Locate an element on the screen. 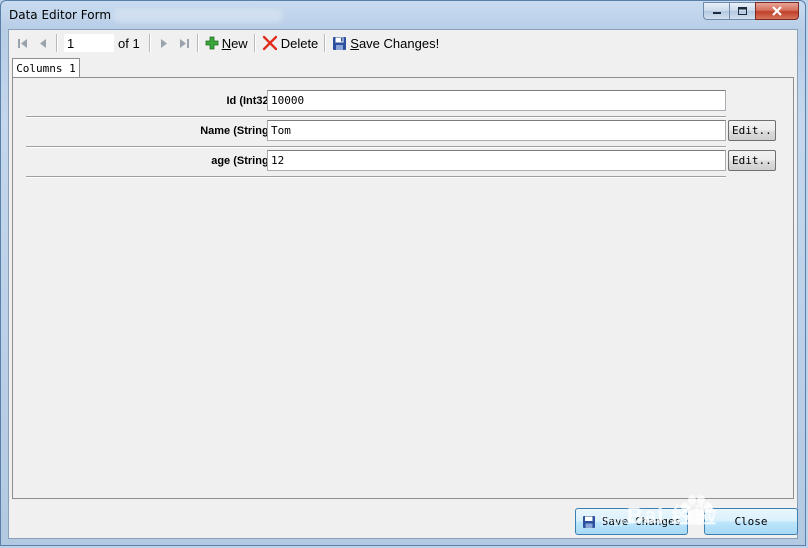 The image size is (808, 548). close-button-label: Close is located at coordinates (751, 521).